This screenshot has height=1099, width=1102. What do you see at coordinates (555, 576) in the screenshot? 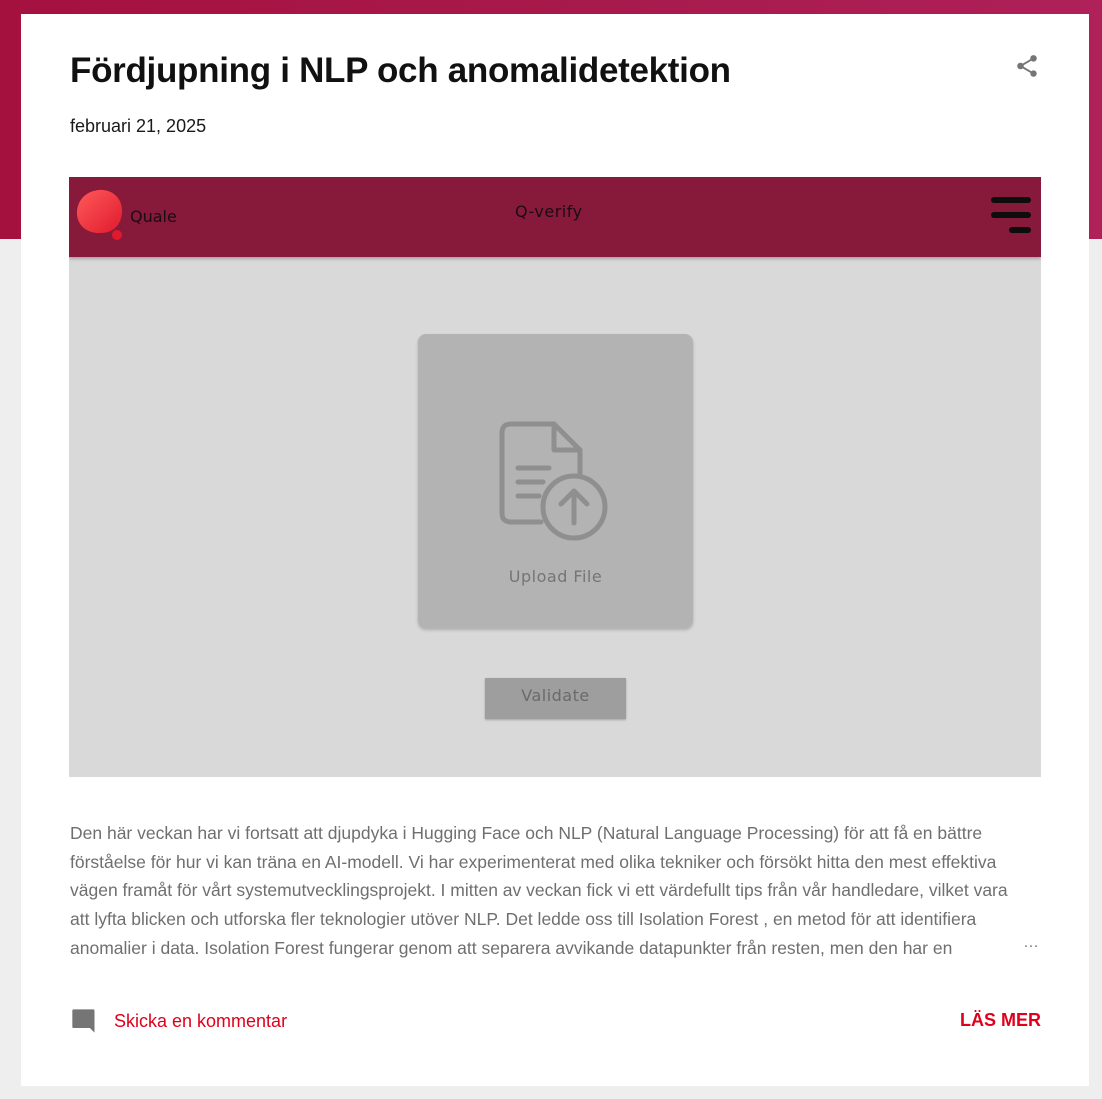
I see `upload-file-label: Upload File` at bounding box center [555, 576].